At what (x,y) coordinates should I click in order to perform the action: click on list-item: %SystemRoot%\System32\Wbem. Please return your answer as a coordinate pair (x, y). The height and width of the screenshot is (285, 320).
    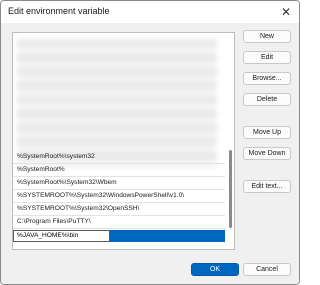
    Looking at the image, I should click on (119, 183).